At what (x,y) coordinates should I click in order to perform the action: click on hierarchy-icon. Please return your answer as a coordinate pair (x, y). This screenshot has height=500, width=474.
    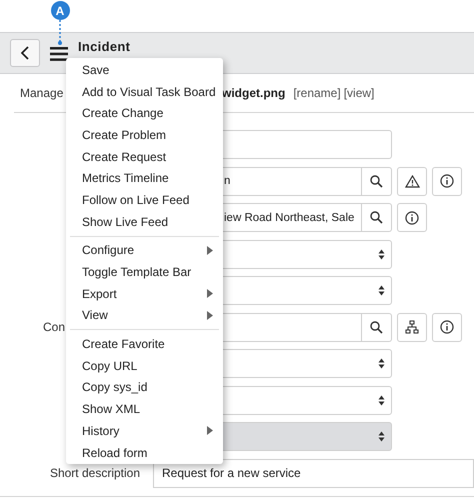
    Looking at the image, I should click on (412, 327).